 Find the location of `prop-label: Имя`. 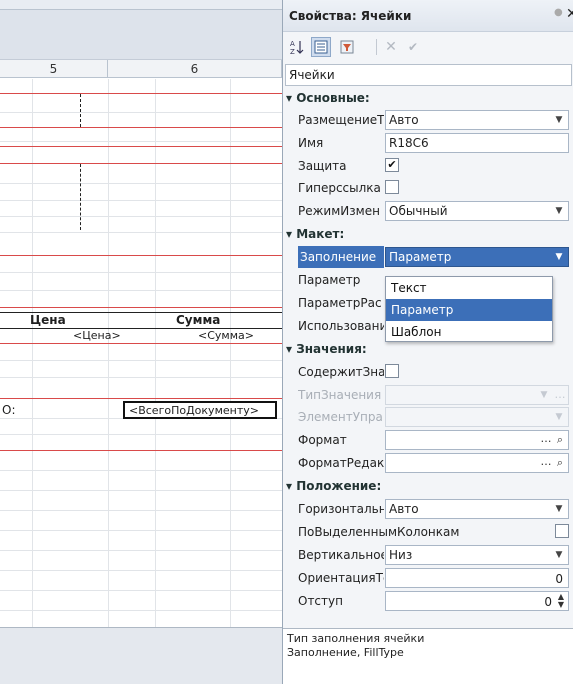

prop-label: Имя is located at coordinates (311, 143).